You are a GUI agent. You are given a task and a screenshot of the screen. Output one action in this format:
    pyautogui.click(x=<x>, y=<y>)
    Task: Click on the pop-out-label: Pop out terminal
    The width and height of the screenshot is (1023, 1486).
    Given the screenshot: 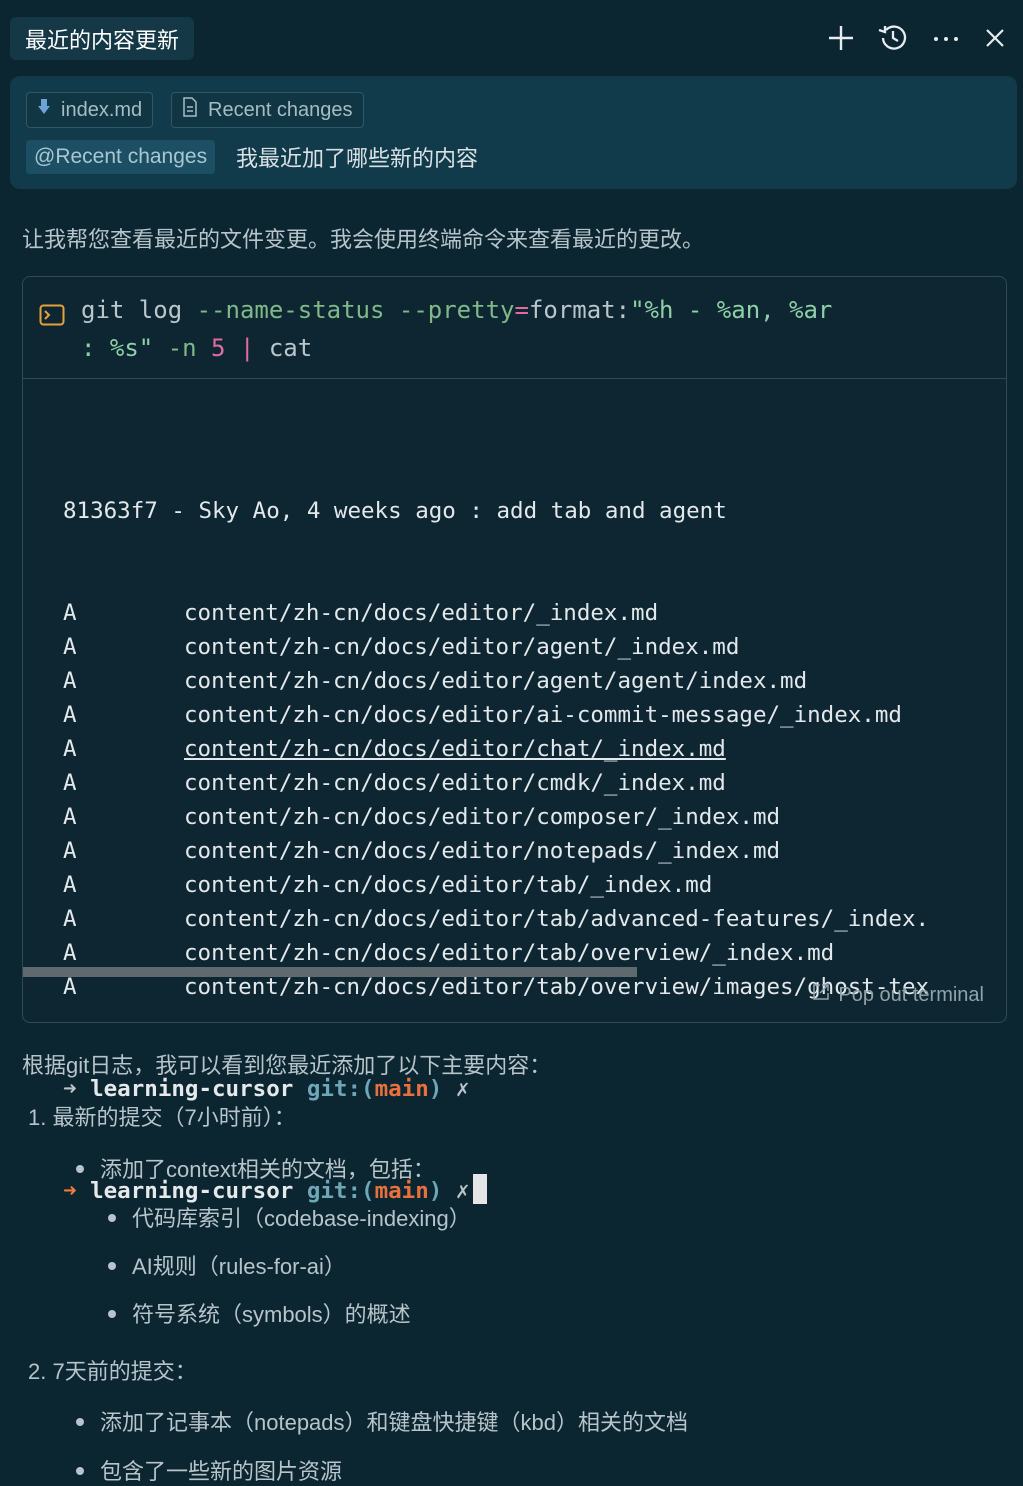 What is the action you would take?
    pyautogui.click(x=911, y=994)
    